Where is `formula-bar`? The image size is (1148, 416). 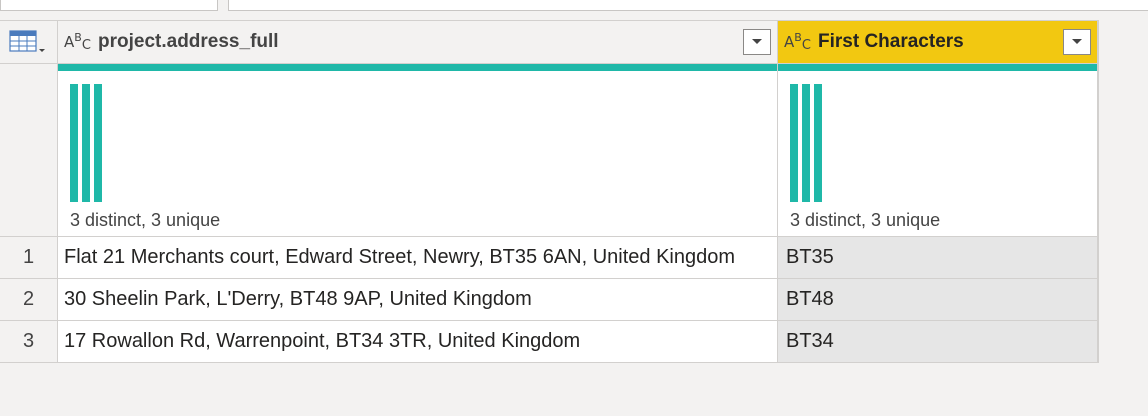
formula-bar is located at coordinates (688, 5).